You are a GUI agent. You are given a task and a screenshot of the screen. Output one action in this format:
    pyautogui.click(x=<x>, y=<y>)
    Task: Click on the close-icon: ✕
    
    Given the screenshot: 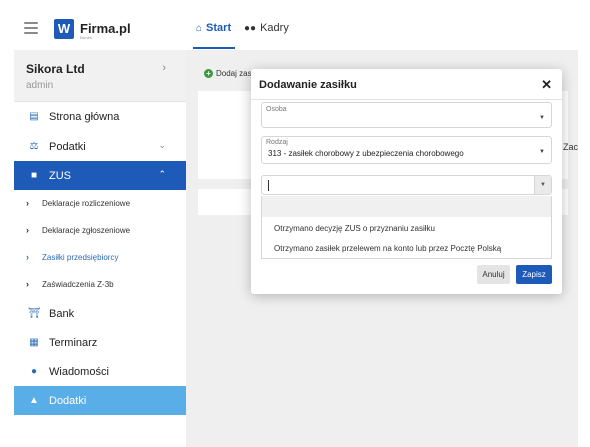 What is the action you would take?
    pyautogui.click(x=546, y=85)
    